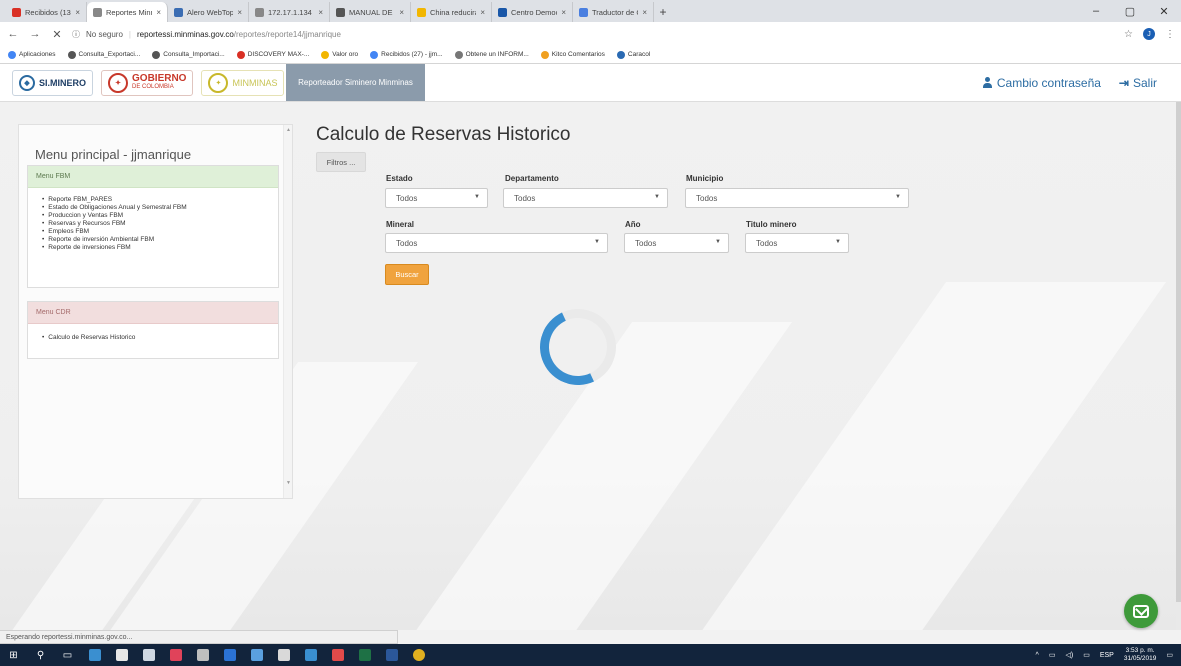 Image resolution: width=1181 pixels, height=666 pixels. Describe the element at coordinates (208, 12) in the screenshot. I see `browser-tab: Alero WebTop Logon×` at that location.